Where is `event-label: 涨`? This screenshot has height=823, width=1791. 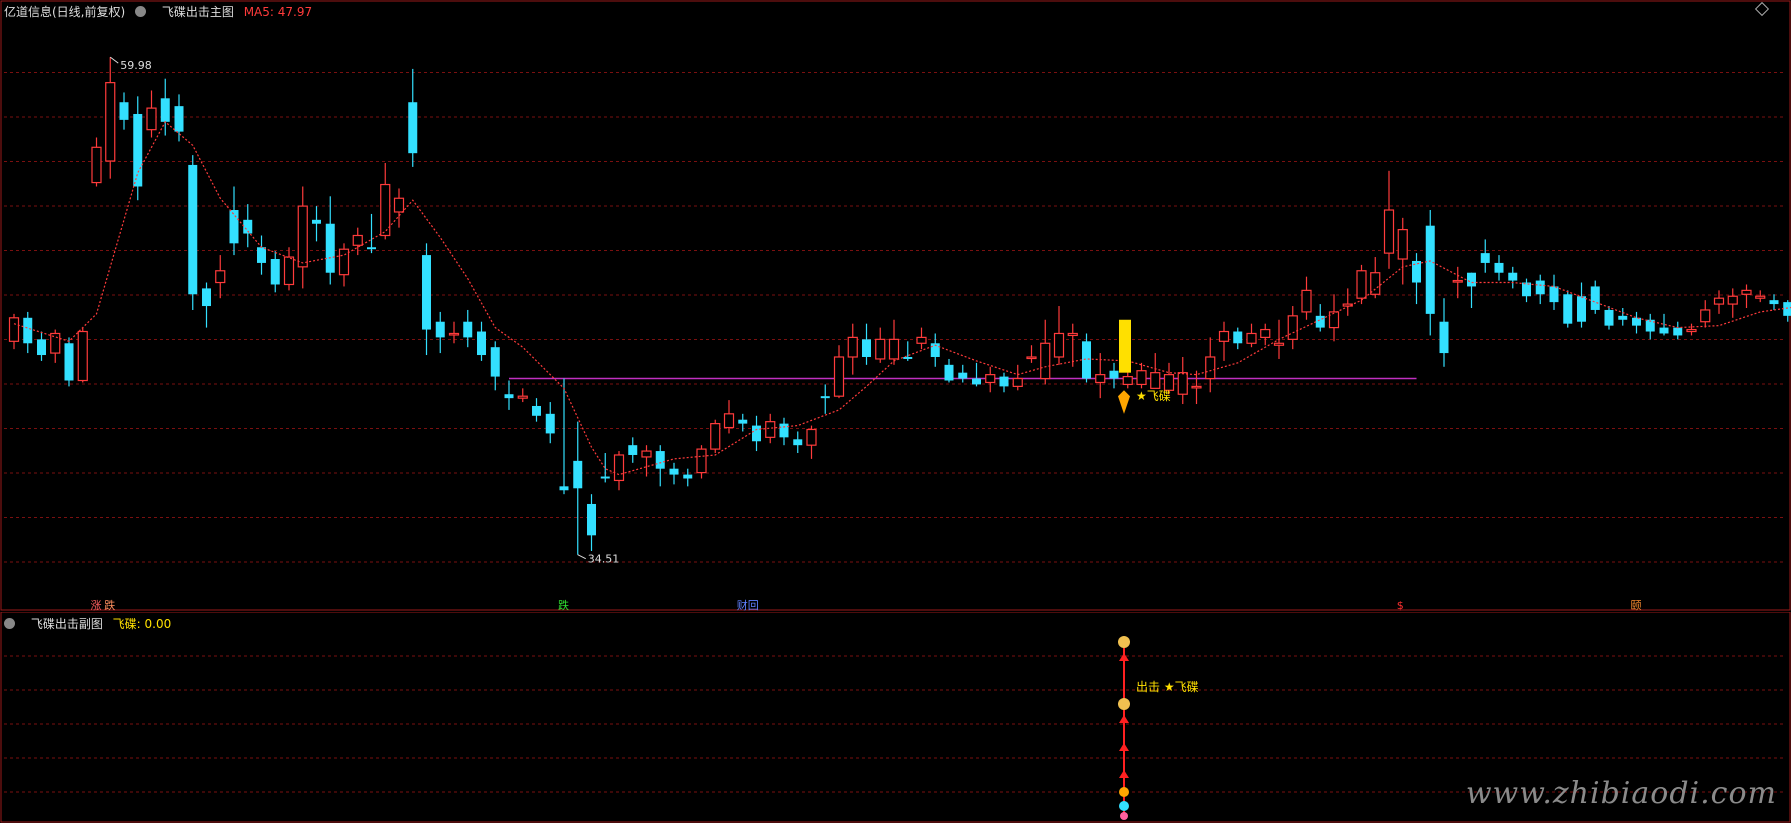
event-label: 涨 is located at coordinates (96, 605).